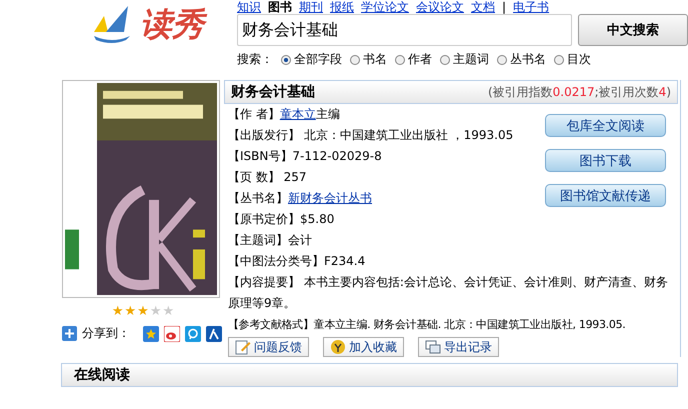 The image size is (688, 409). I want to click on section-title: 在线阅读, so click(102, 375).